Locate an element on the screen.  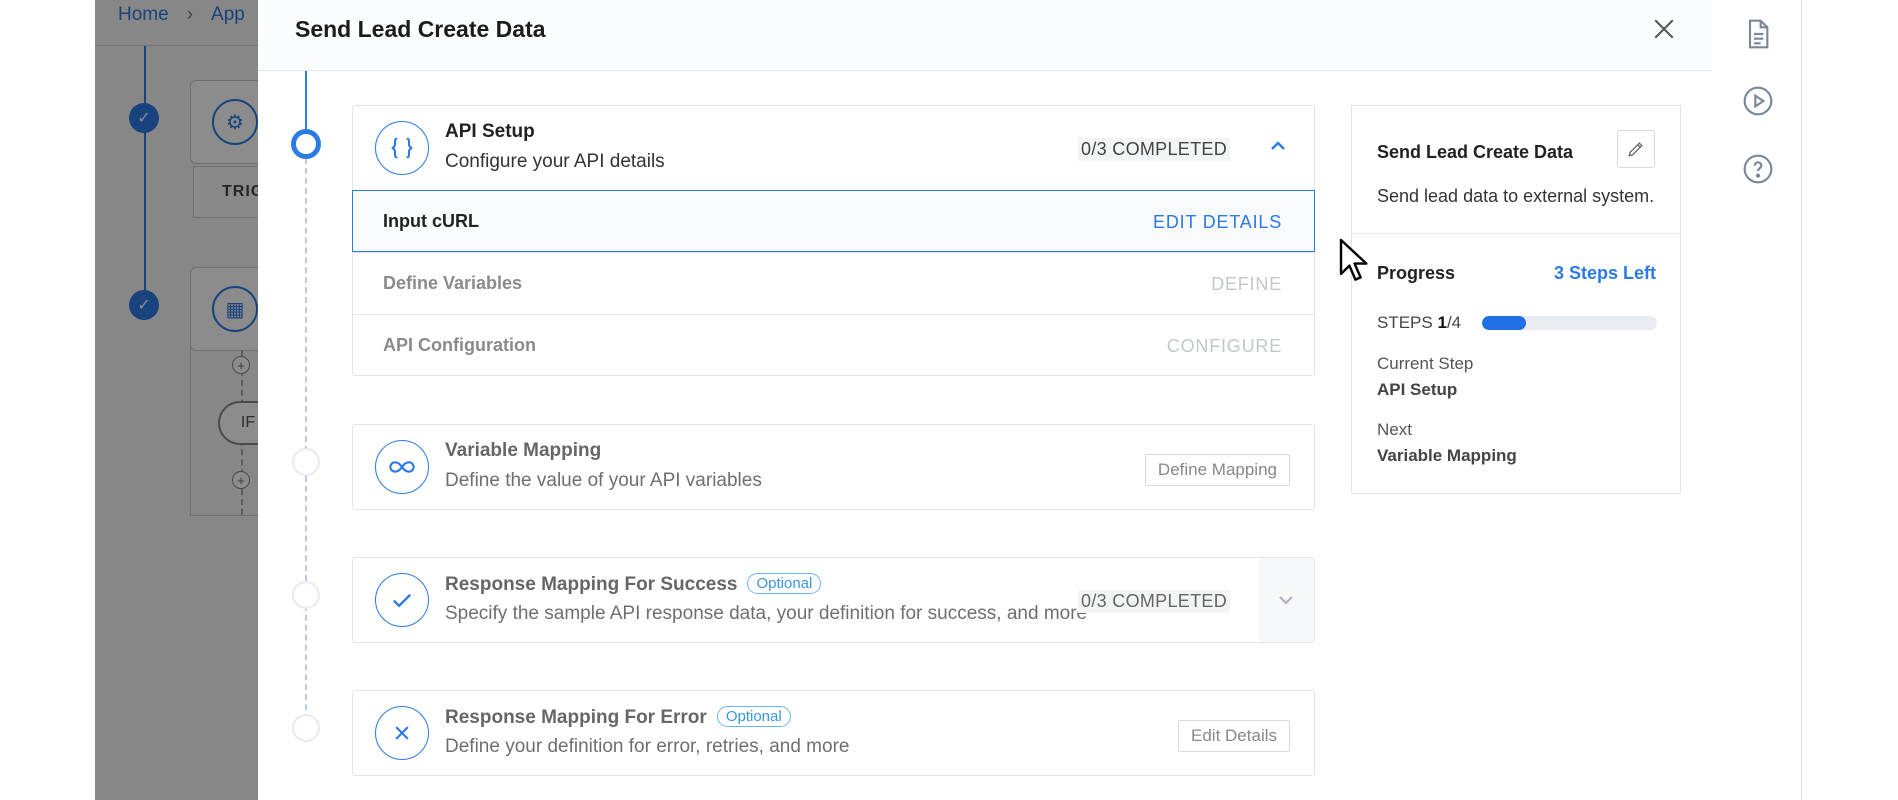
right-rail is located at coordinates (1756, 400).